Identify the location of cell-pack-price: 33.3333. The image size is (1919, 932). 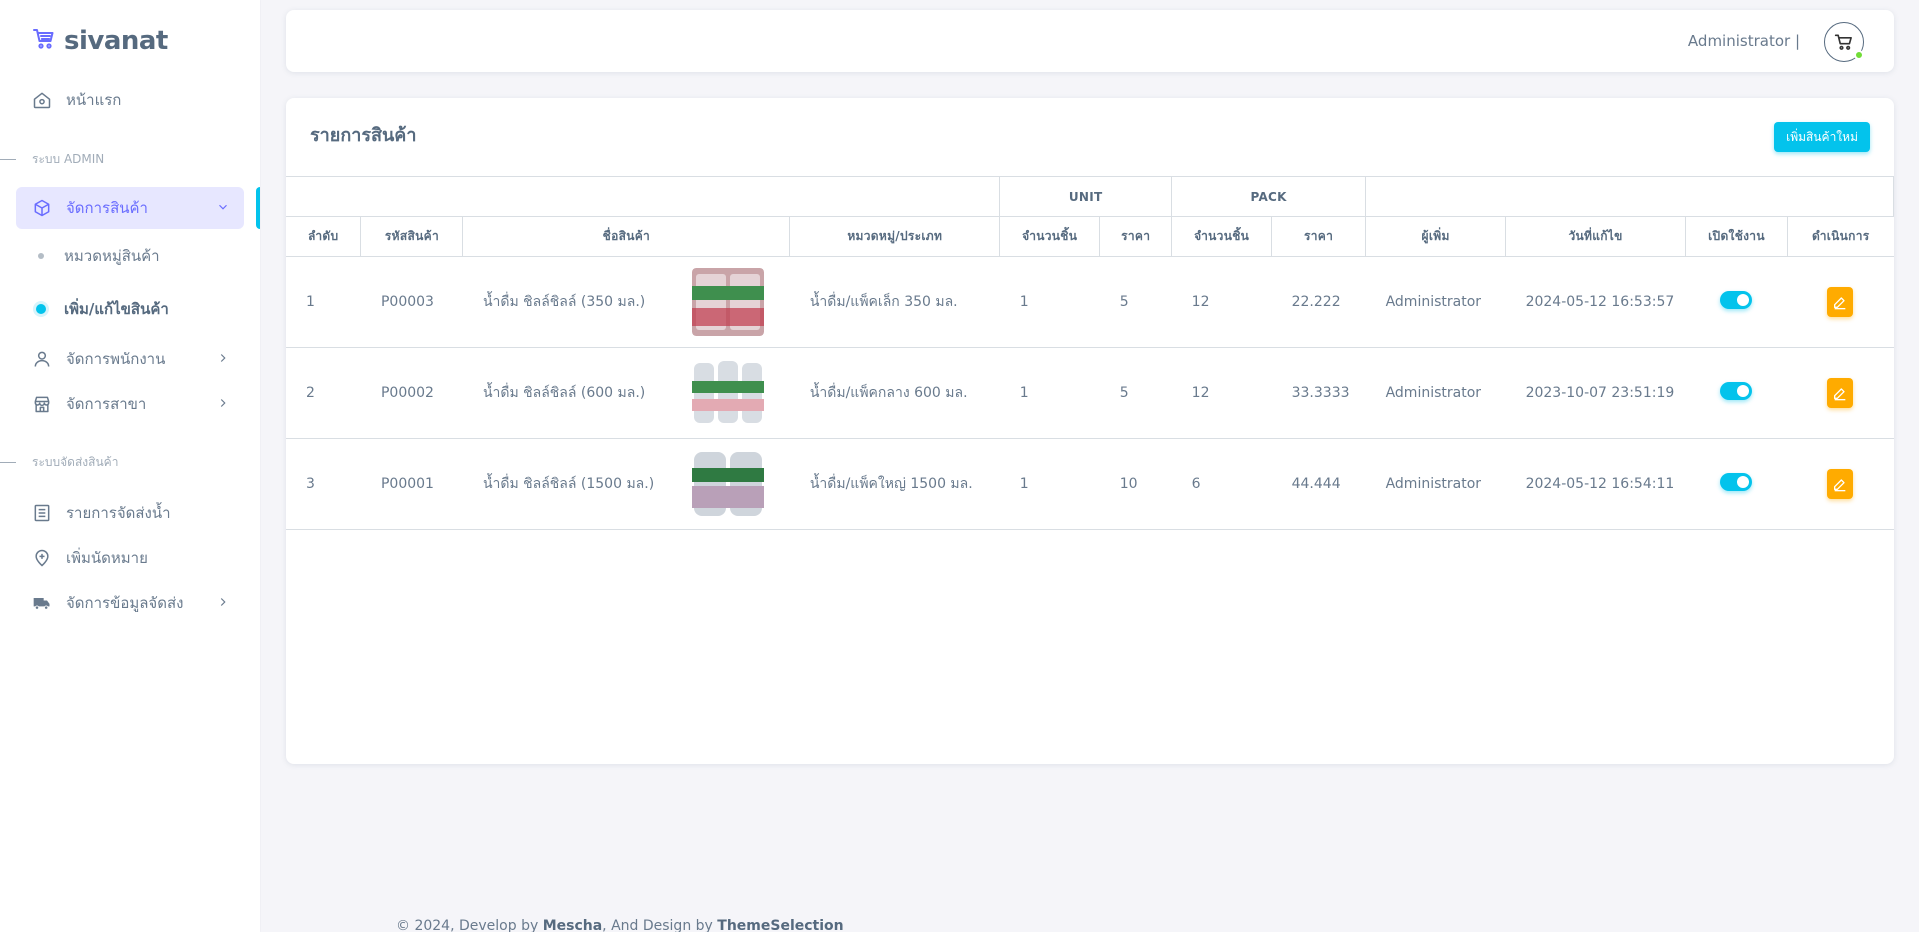
(1318, 393).